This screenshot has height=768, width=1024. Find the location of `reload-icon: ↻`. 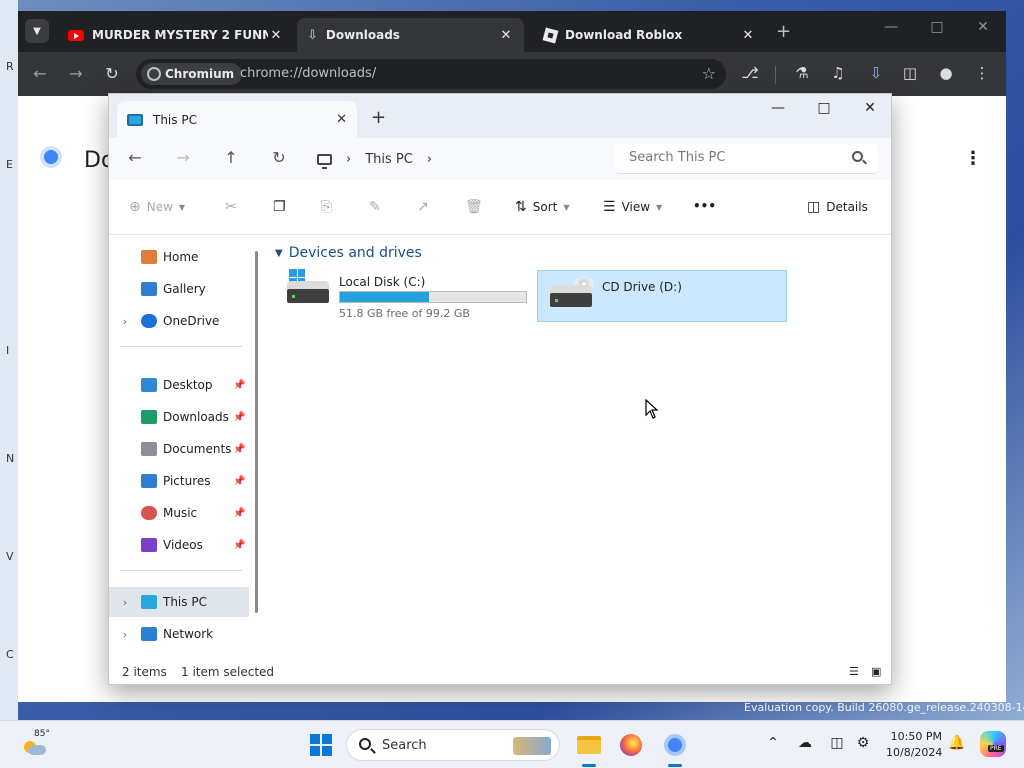

reload-icon: ↻ is located at coordinates (112, 73).